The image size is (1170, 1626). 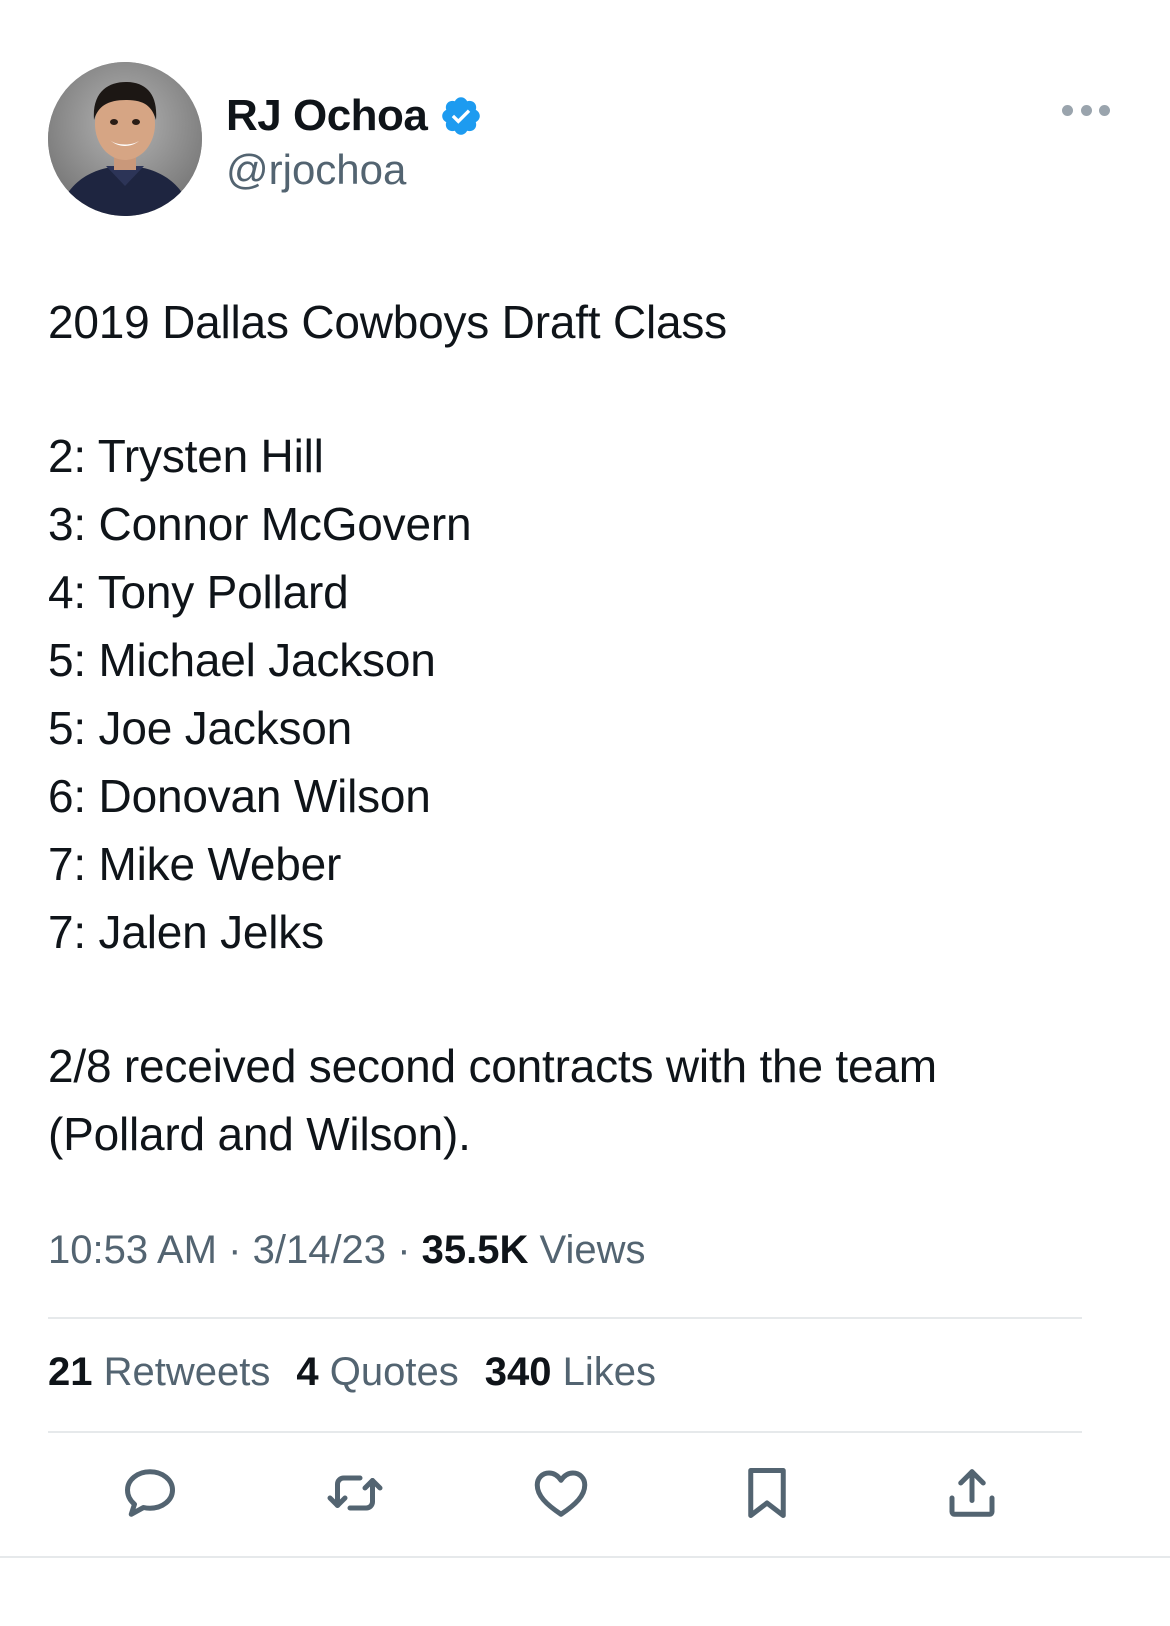 I want to click on bookmark-icon, so click(x=767, y=1493).